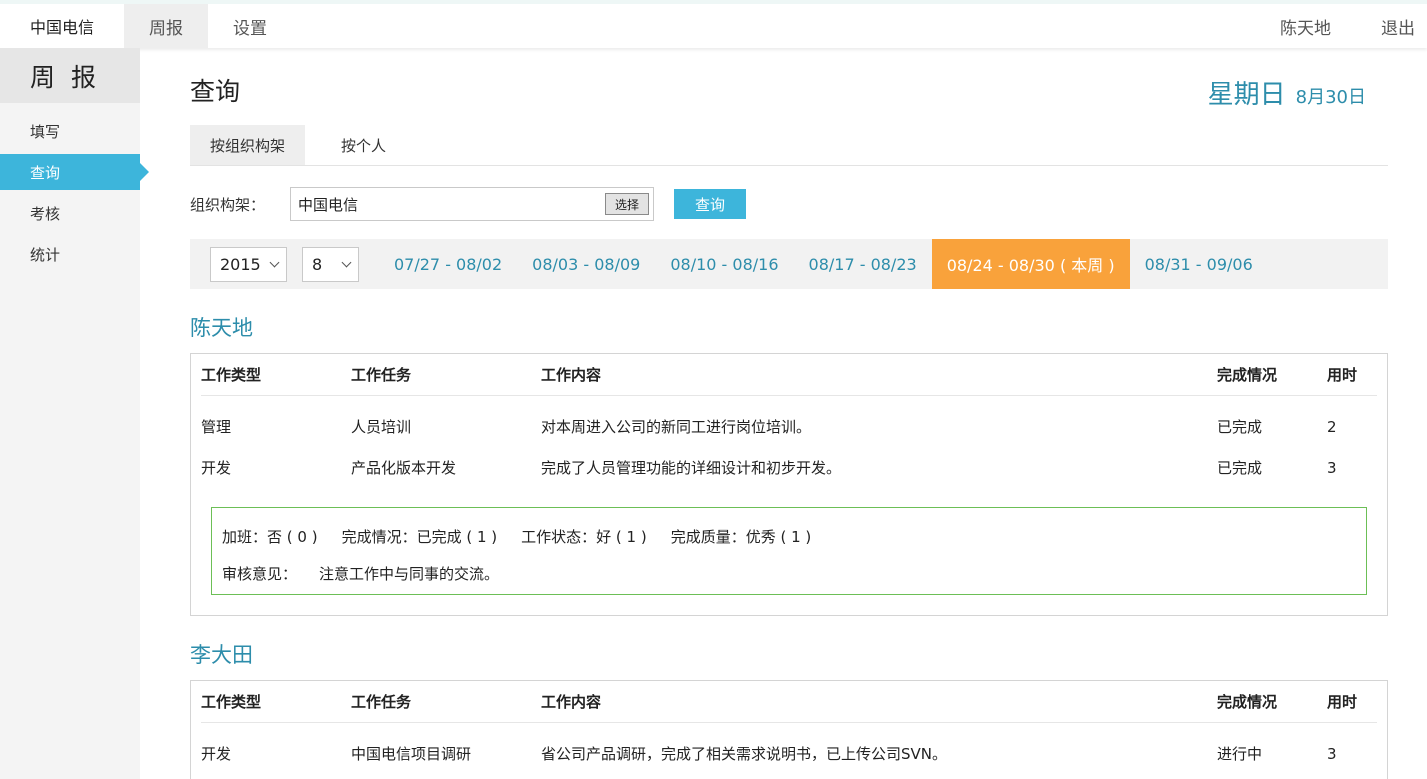 The width and height of the screenshot is (1427, 779). What do you see at coordinates (216, 427) in the screenshot?
I see `work-type: 管理` at bounding box center [216, 427].